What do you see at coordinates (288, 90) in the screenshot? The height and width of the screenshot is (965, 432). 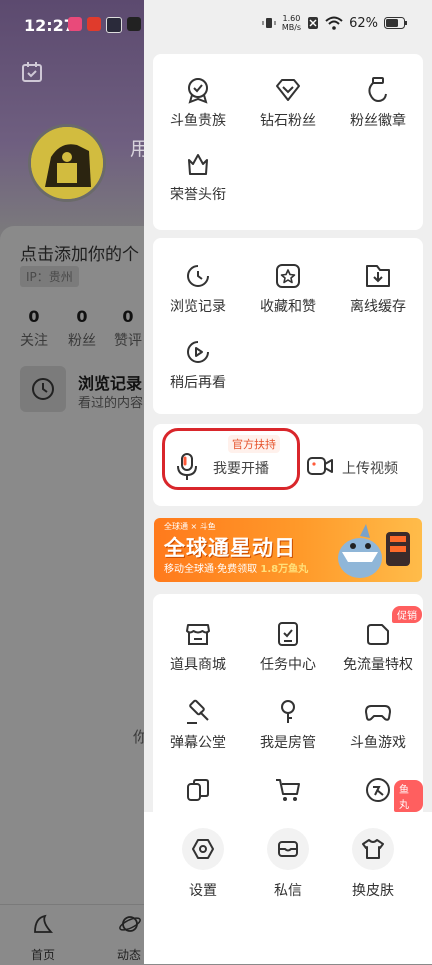 I see `diamond-icon` at bounding box center [288, 90].